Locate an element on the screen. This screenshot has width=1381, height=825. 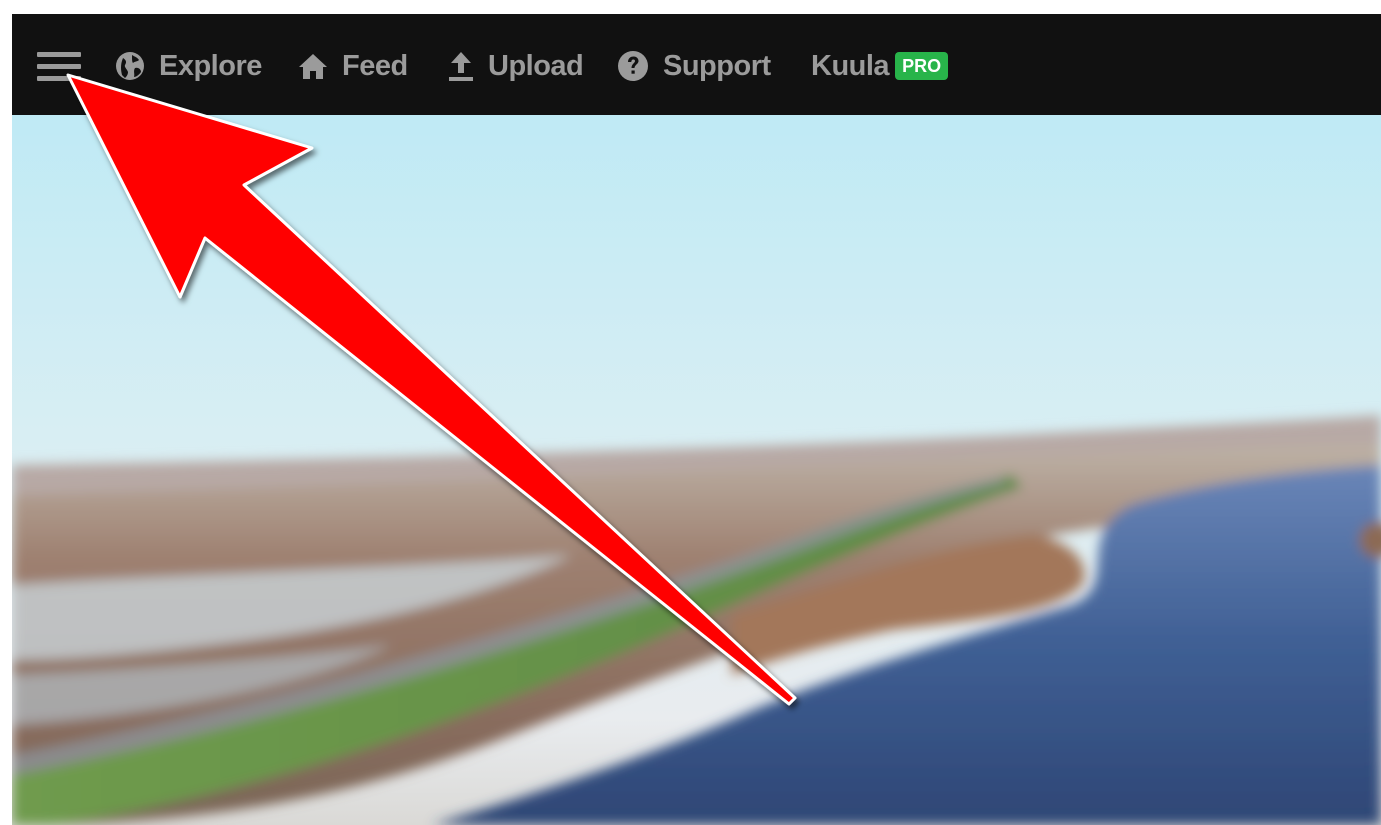
nav-kuula-label: Kuula is located at coordinates (850, 65).